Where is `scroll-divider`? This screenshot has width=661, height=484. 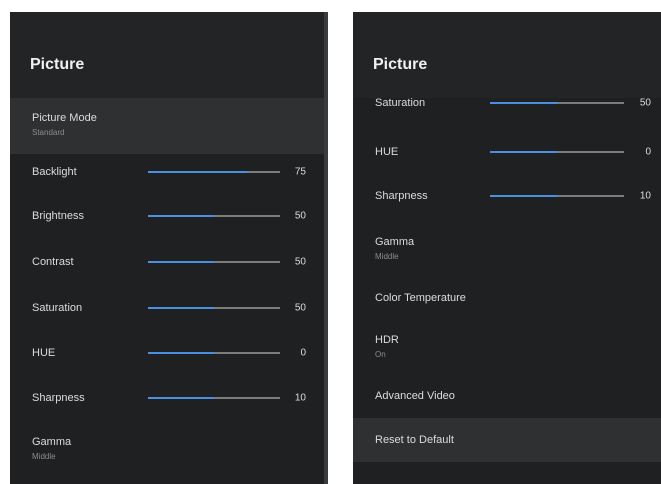 scroll-divider is located at coordinates (326, 248).